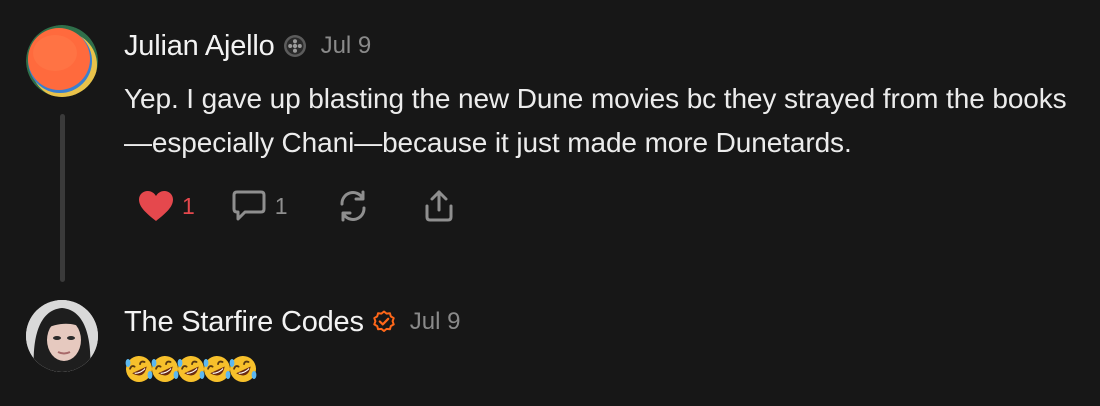  Describe the element at coordinates (199, 46) in the screenshot. I see `author-name: Julian Ajello` at that location.